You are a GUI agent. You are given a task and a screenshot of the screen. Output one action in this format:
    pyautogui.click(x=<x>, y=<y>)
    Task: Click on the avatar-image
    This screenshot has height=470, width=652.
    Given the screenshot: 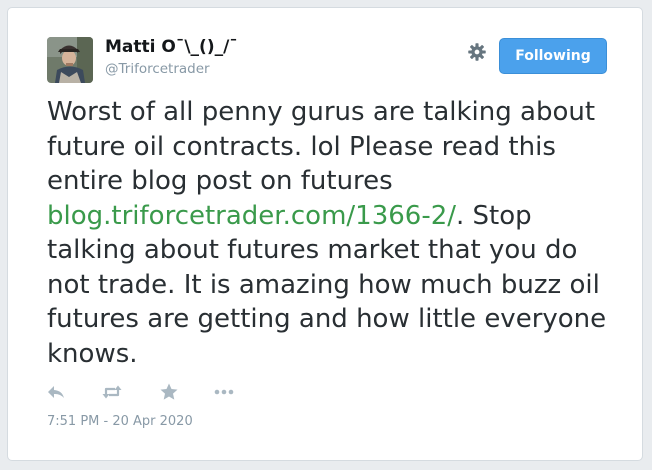 What is the action you would take?
    pyautogui.click(x=70, y=60)
    